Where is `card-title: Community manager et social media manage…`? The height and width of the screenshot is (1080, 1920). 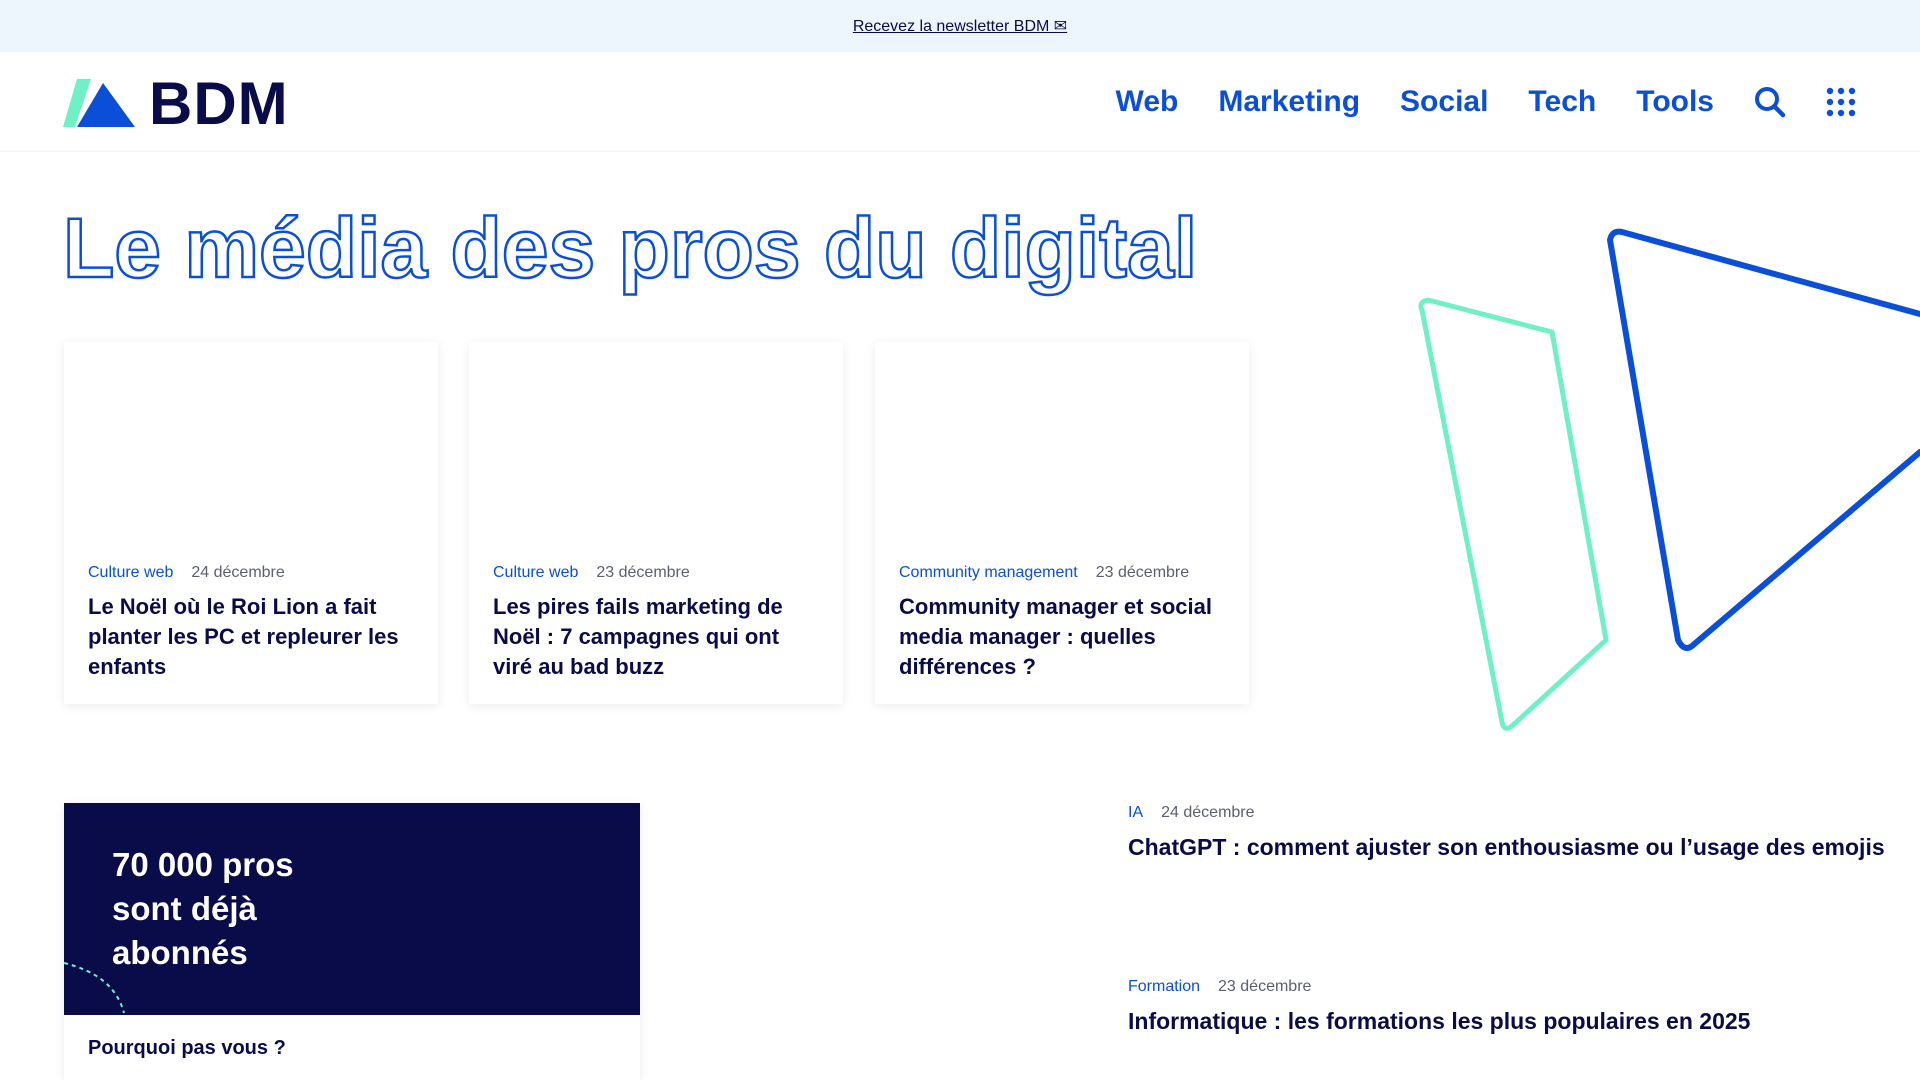 card-title: Community manager et social media manage… is located at coordinates (1064, 637).